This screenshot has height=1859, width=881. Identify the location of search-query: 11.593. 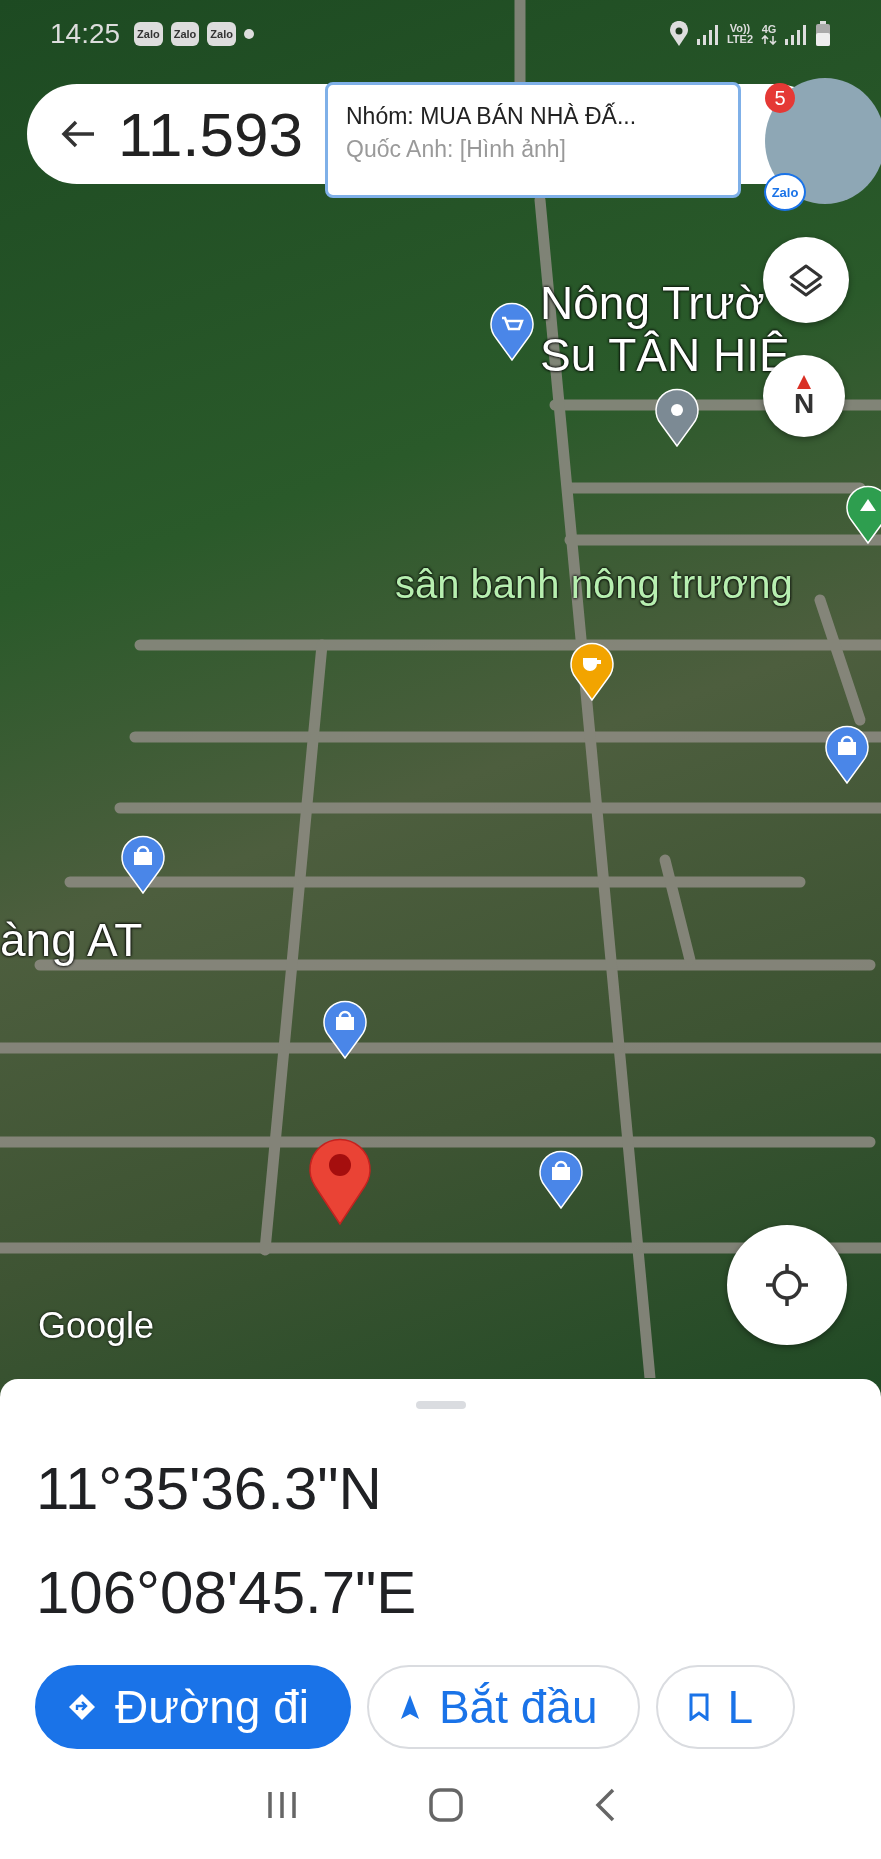
(211, 134).